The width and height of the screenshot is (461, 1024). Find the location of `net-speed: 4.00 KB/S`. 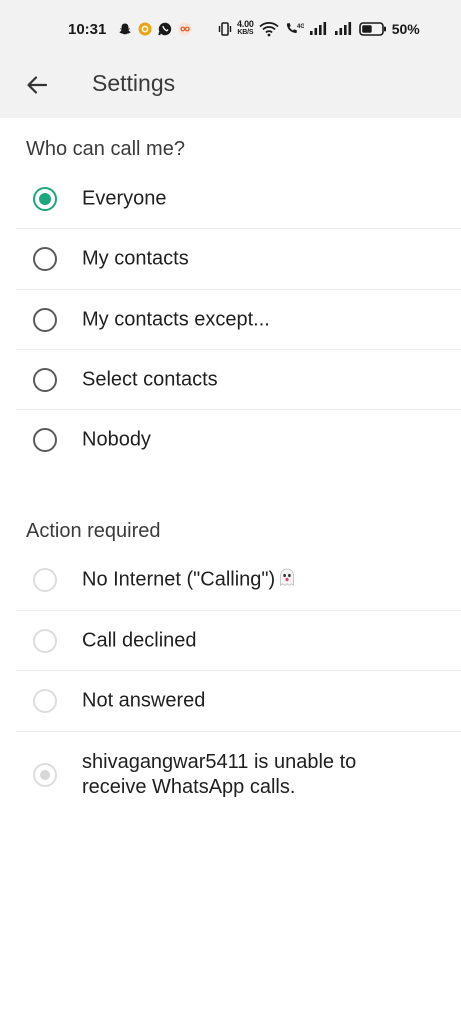

net-speed: 4.00 KB/S is located at coordinates (245, 28).